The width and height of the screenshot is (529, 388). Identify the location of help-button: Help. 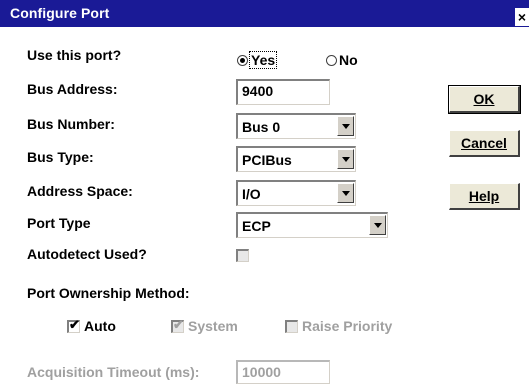
(484, 196).